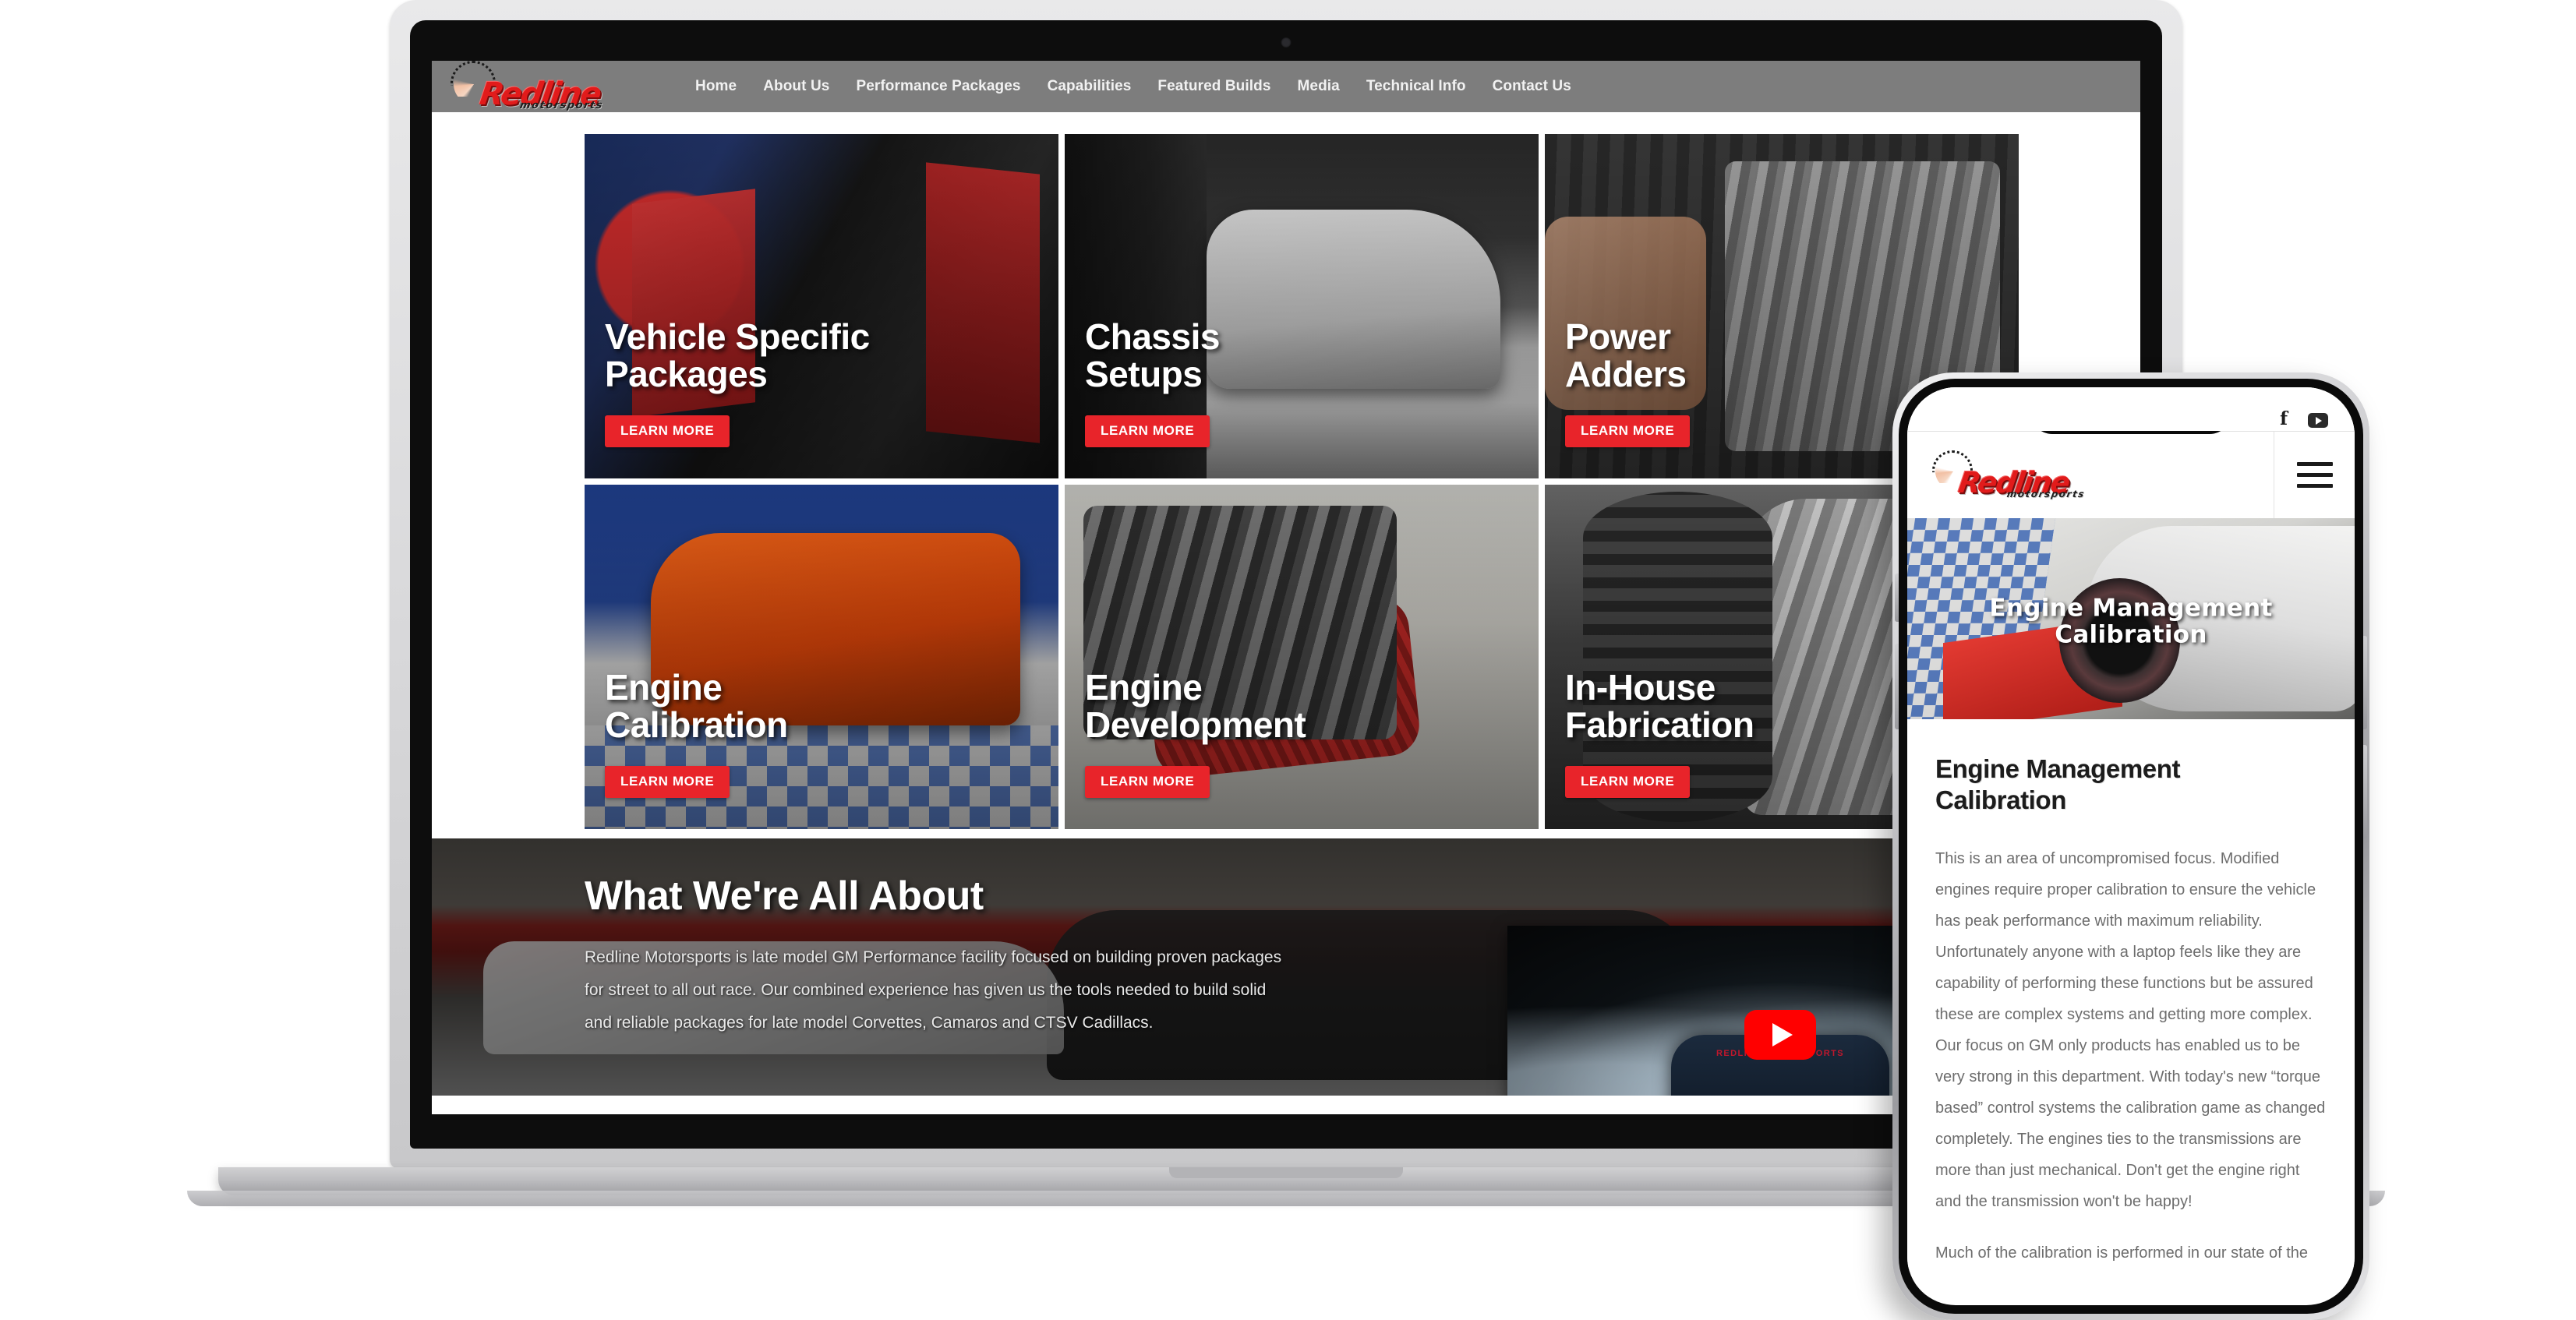 This screenshot has width=2576, height=1320. I want to click on tile-title: Chassis Setups, so click(1152, 356).